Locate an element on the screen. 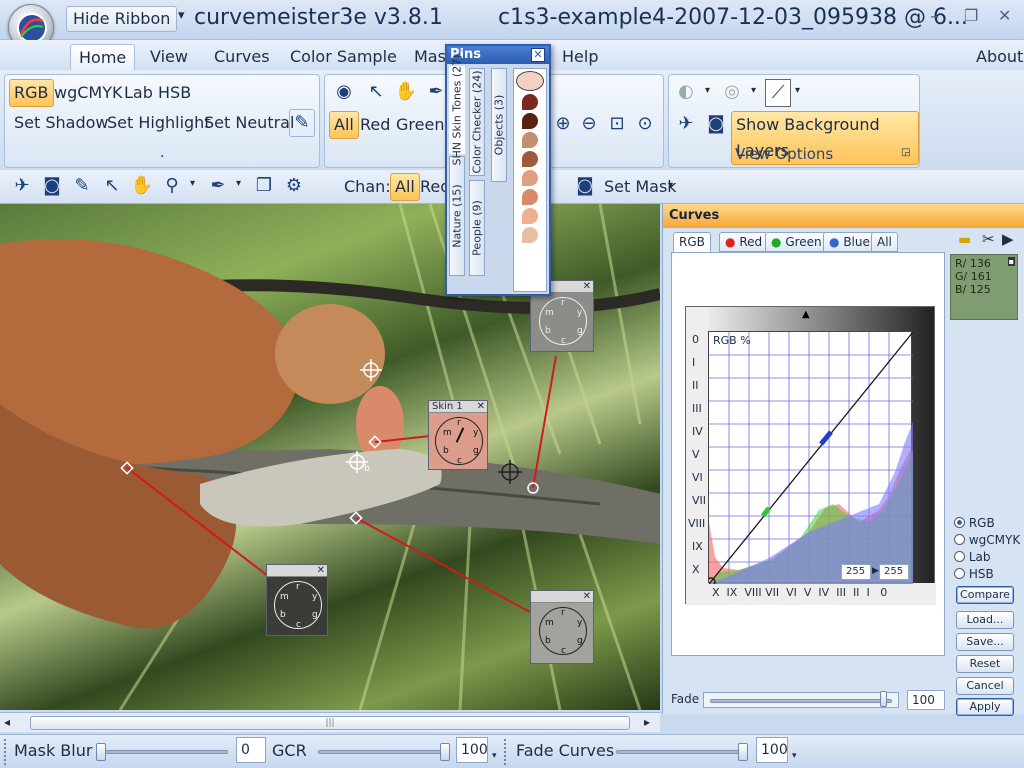  tab-curves: Curves is located at coordinates (242, 57).